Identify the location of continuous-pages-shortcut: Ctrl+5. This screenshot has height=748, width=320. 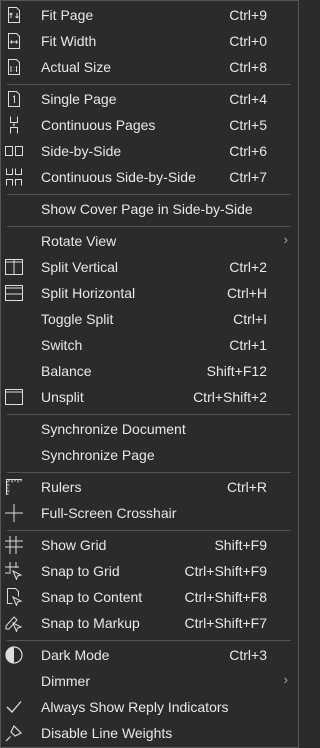
(248, 125).